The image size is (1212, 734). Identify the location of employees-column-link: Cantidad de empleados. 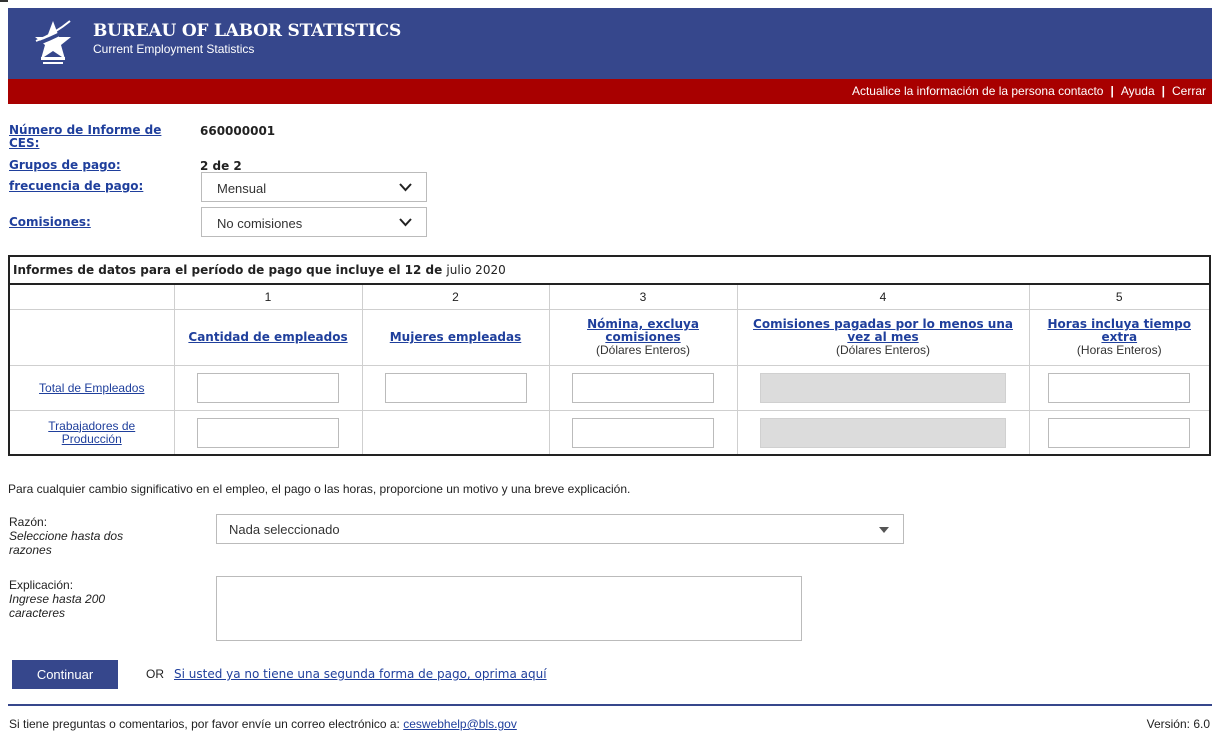
(268, 337).